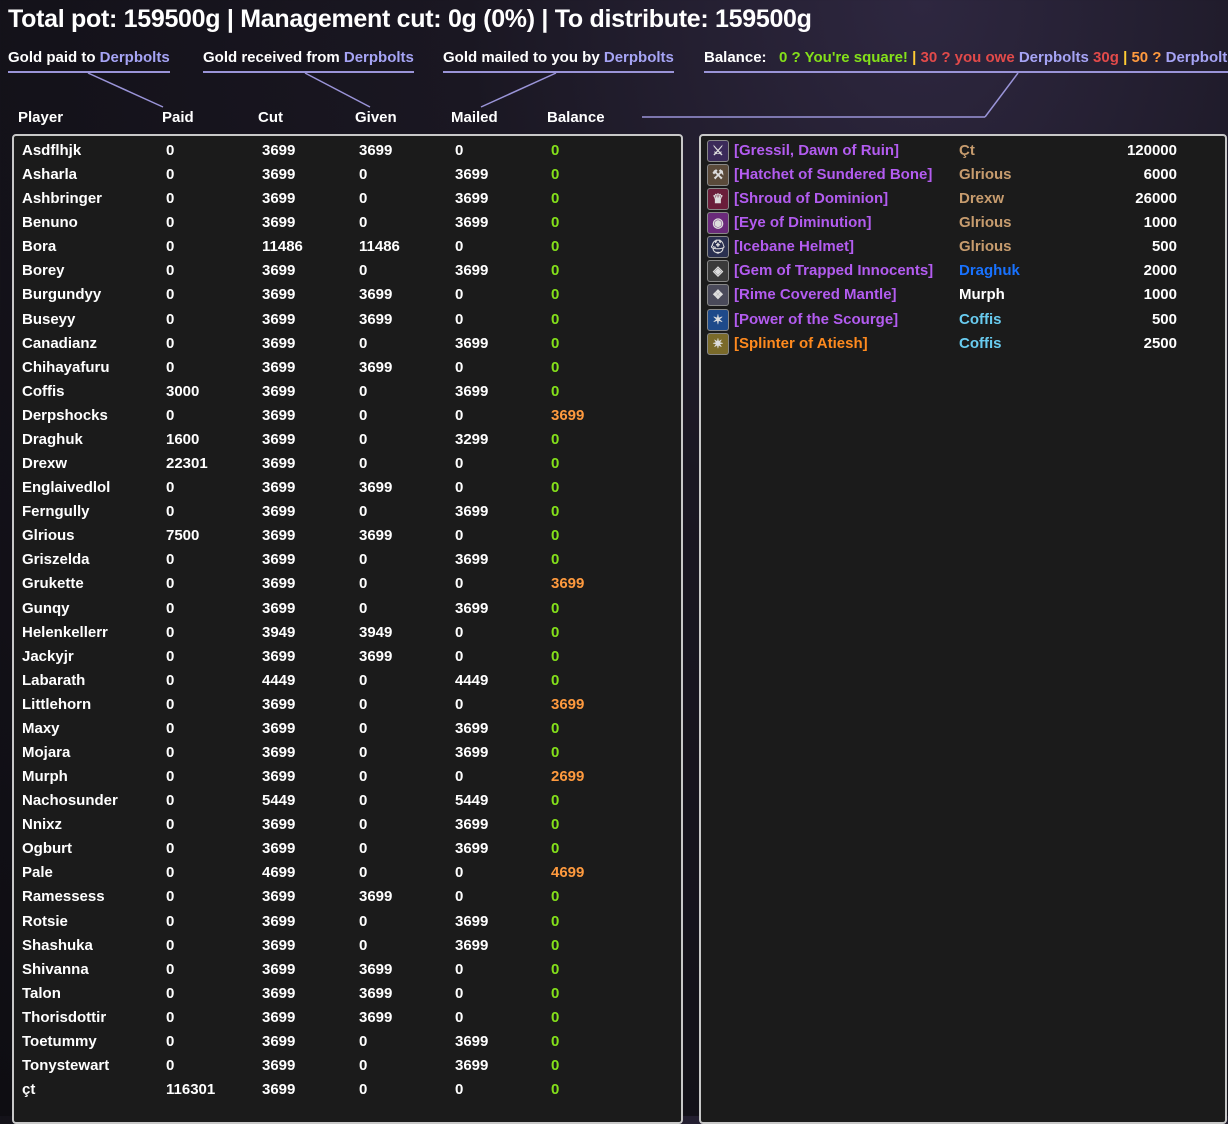 The width and height of the screenshot is (1228, 1124). I want to click on item-link: [Gressil, Dawn of Ruin], so click(816, 151).